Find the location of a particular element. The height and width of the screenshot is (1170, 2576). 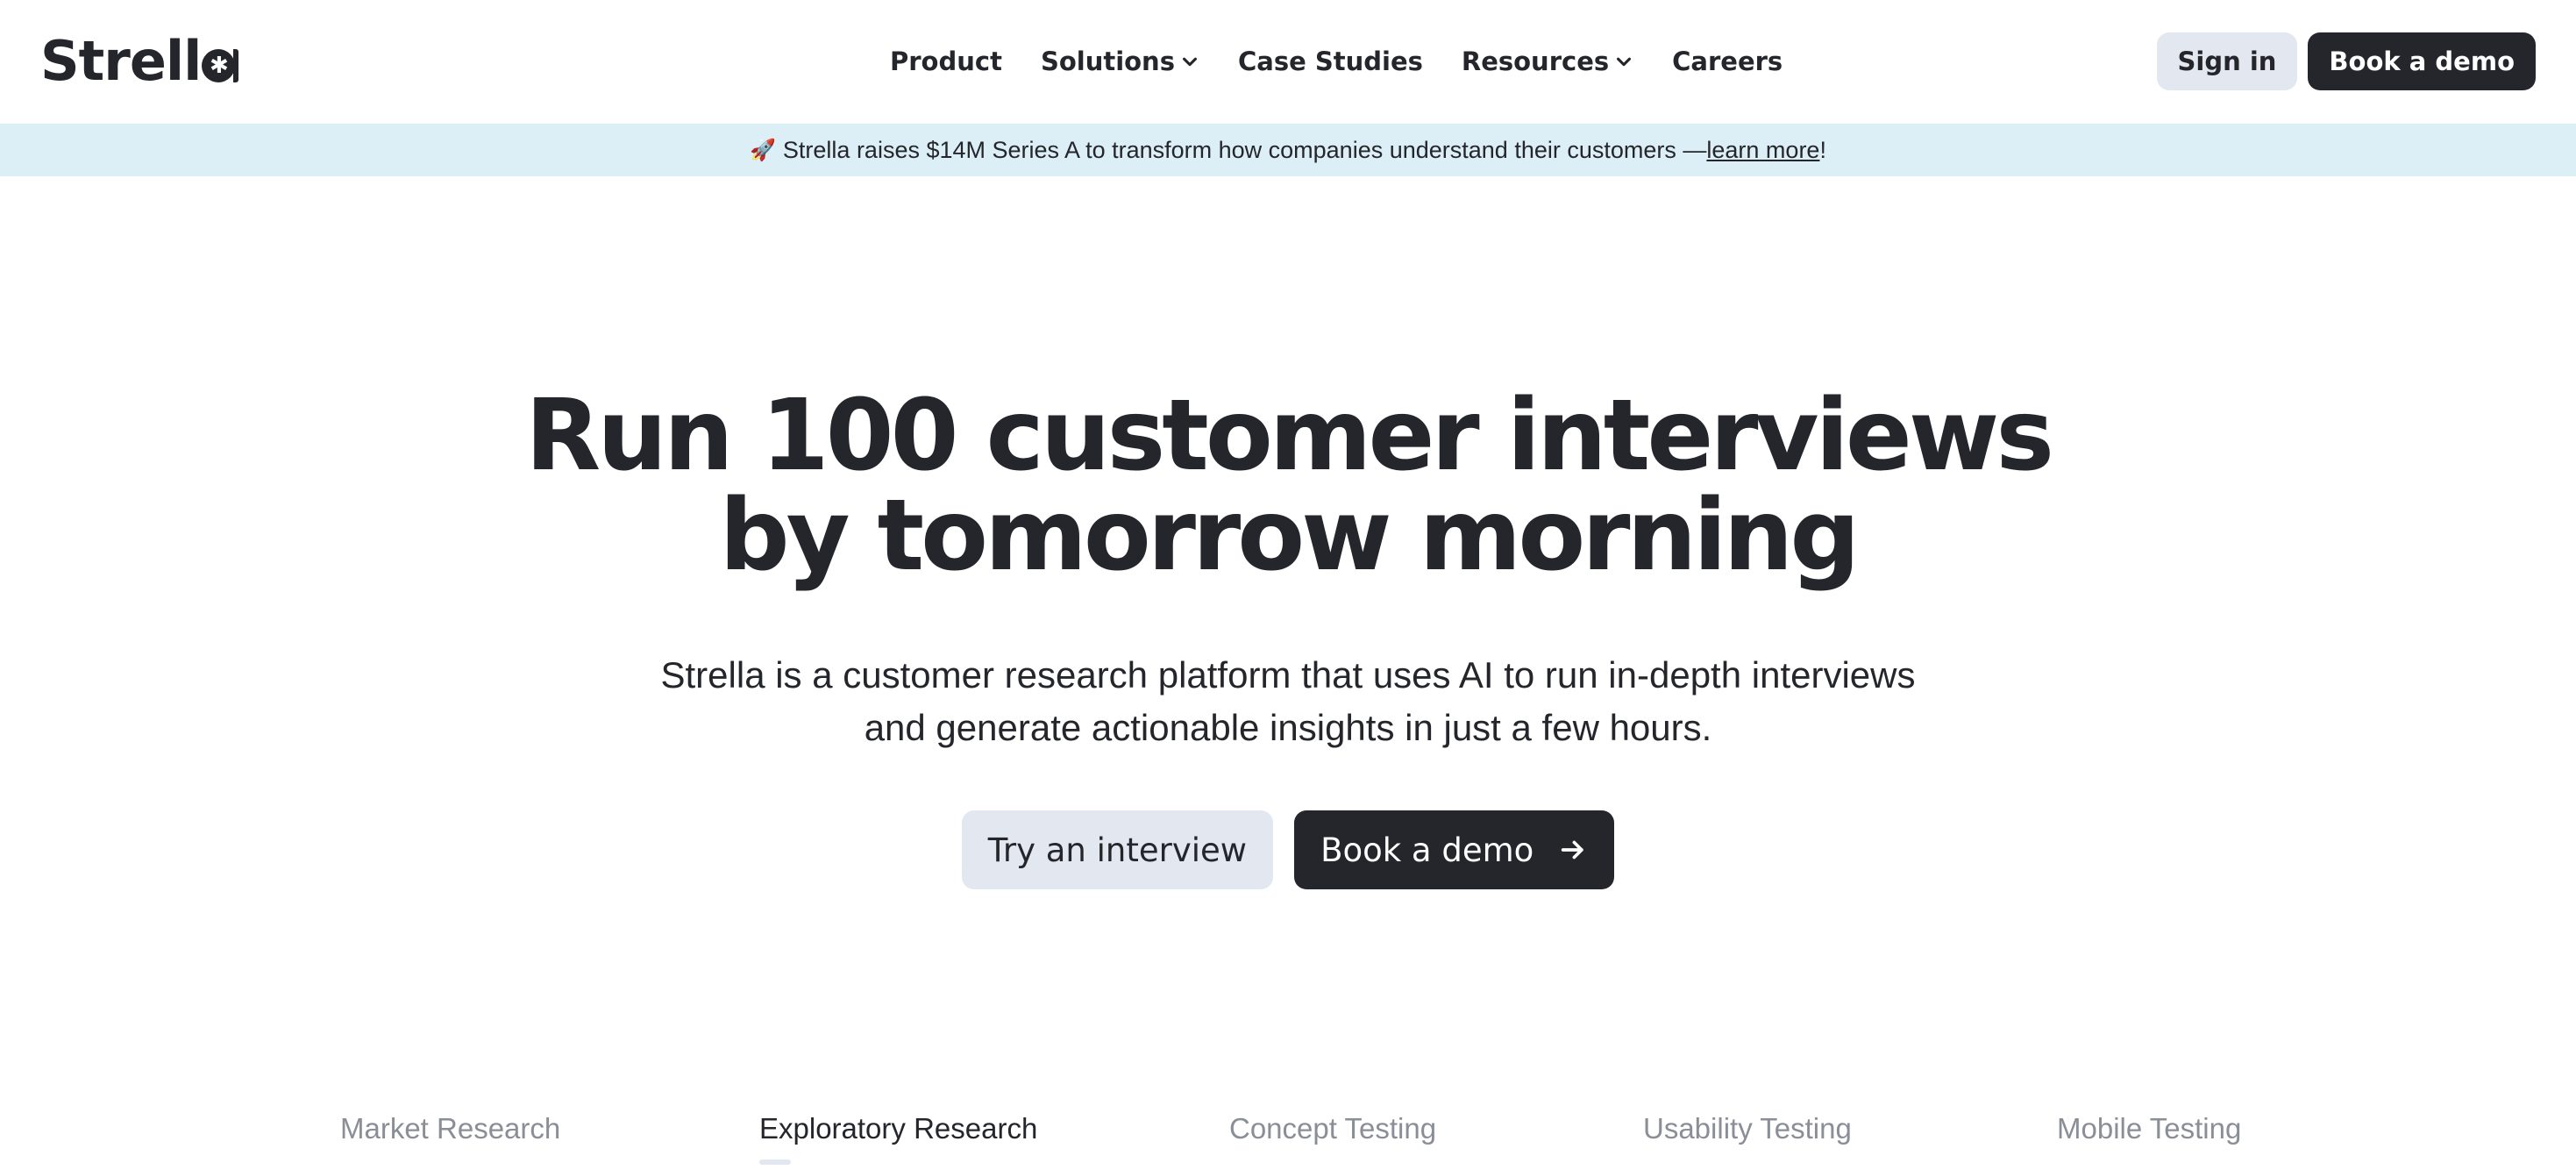

nav-item-solutions: Solutions is located at coordinates (1120, 61).